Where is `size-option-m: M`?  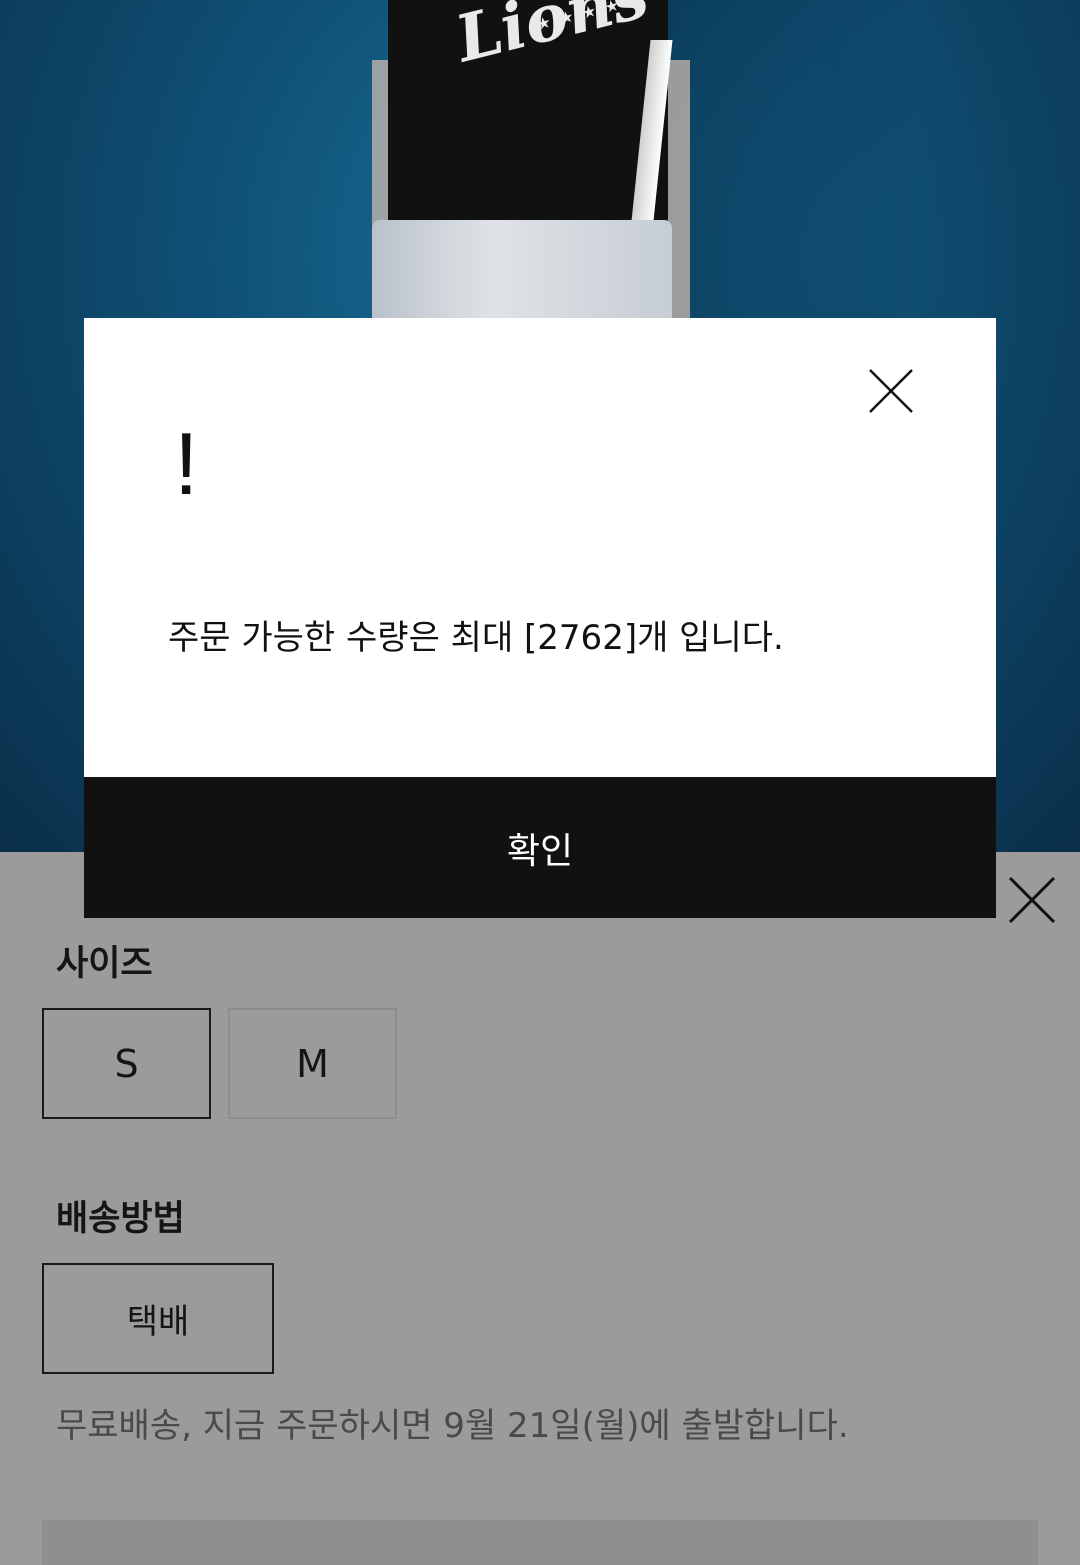
size-option-m: M is located at coordinates (312, 1063).